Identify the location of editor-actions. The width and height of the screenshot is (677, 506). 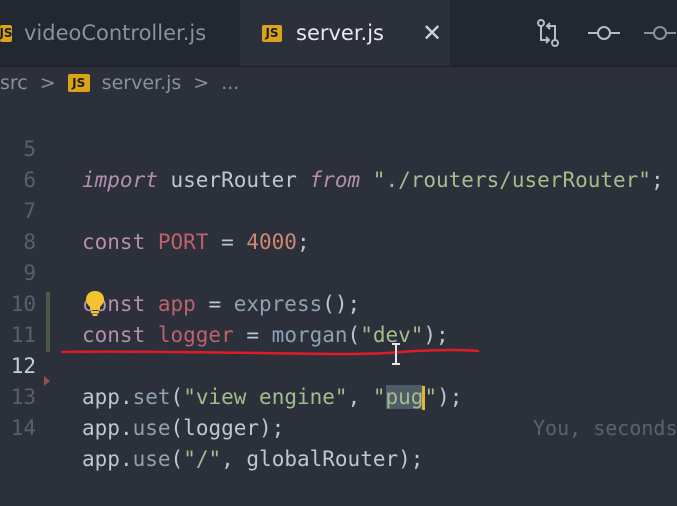
(598, 33).